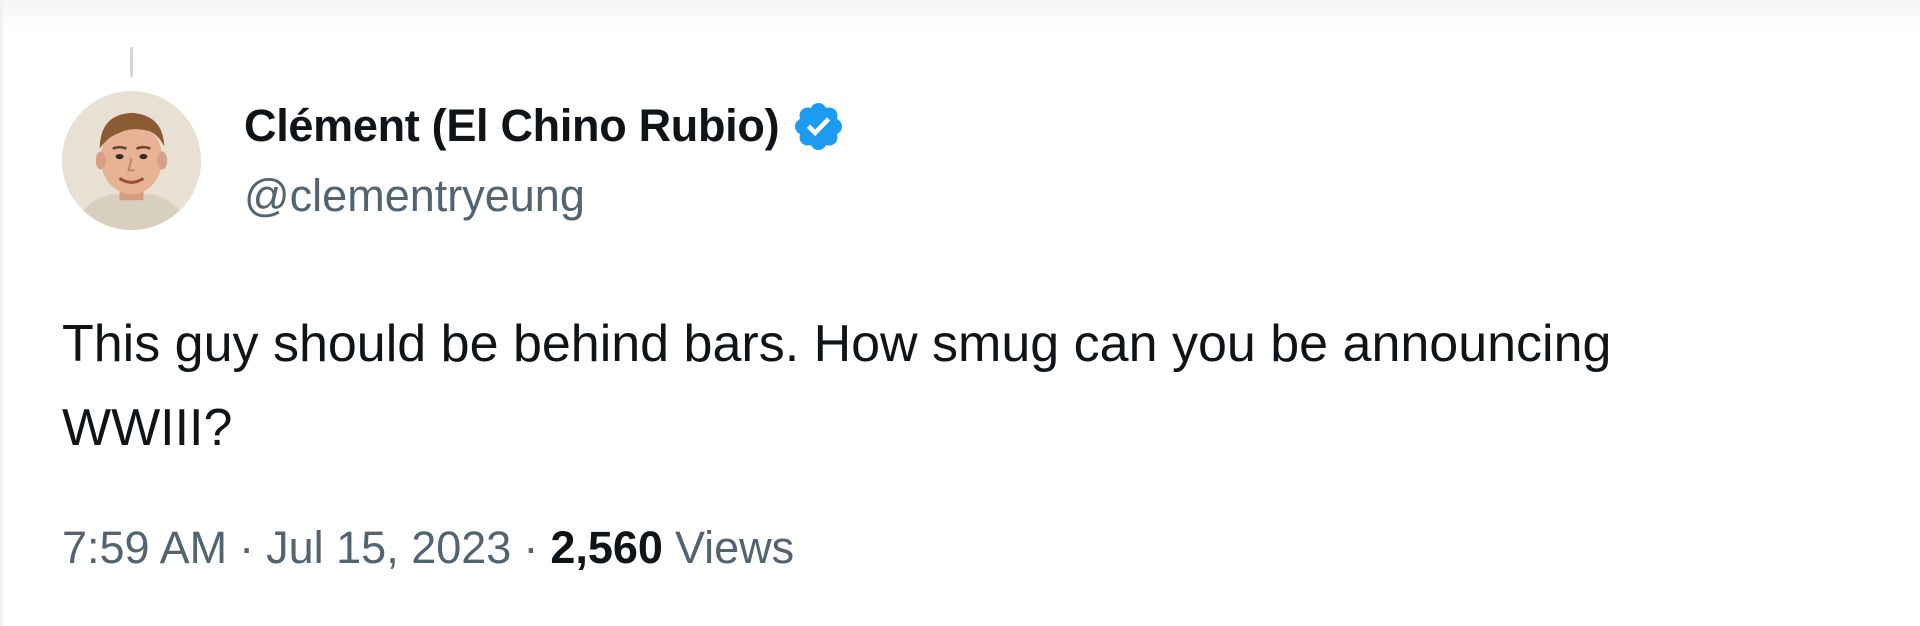 The image size is (1920, 626). Describe the element at coordinates (818, 126) in the screenshot. I see `verified-badge-icon` at that location.